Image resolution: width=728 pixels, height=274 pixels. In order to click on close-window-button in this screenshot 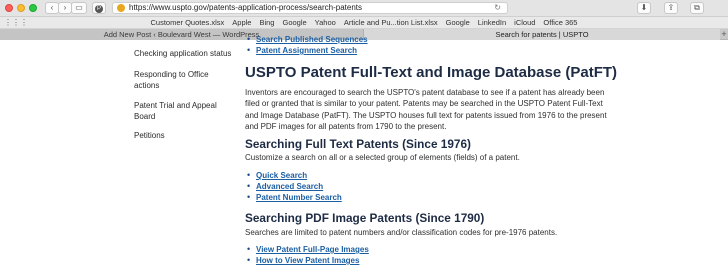, I will do `click(9, 8)`.